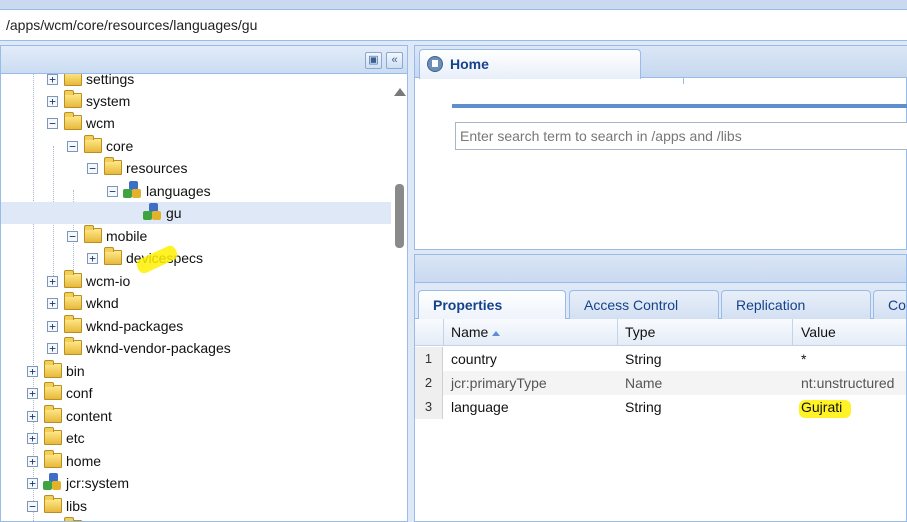  I want to click on tree-node: + wknd, so click(196, 303).